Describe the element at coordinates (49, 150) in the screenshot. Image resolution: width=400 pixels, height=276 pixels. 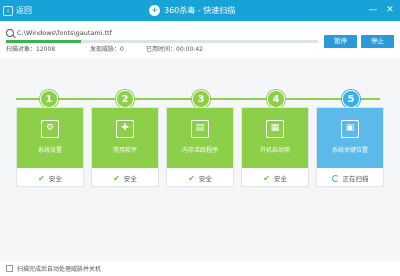
I see `step-label: 系统设置` at that location.